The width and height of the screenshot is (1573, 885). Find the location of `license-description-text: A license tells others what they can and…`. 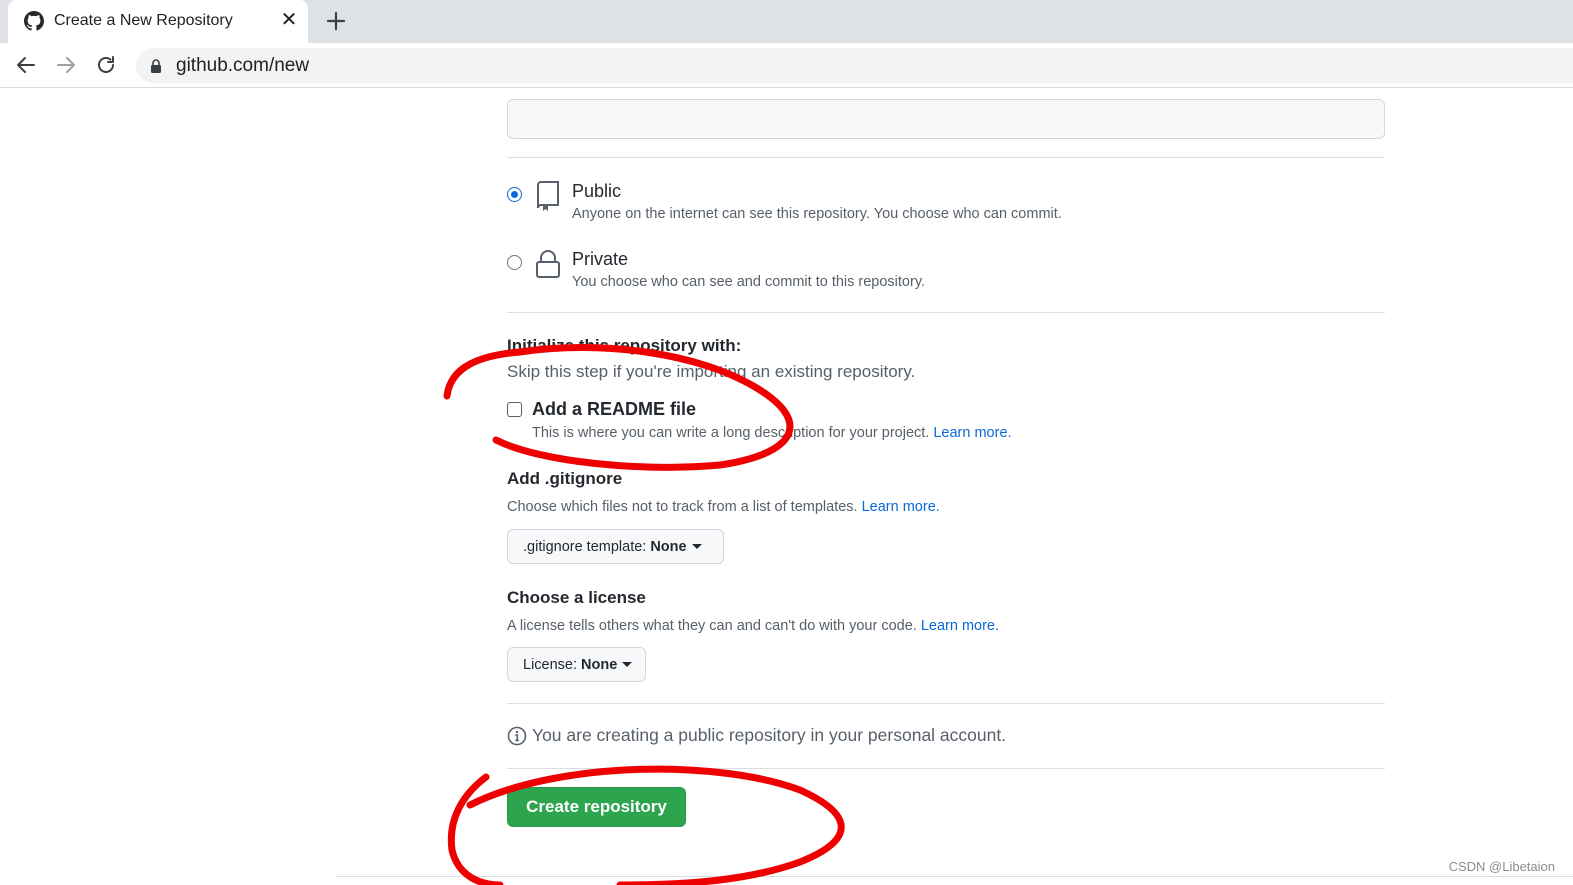

license-description-text: A license tells others what they can and… is located at coordinates (712, 626).